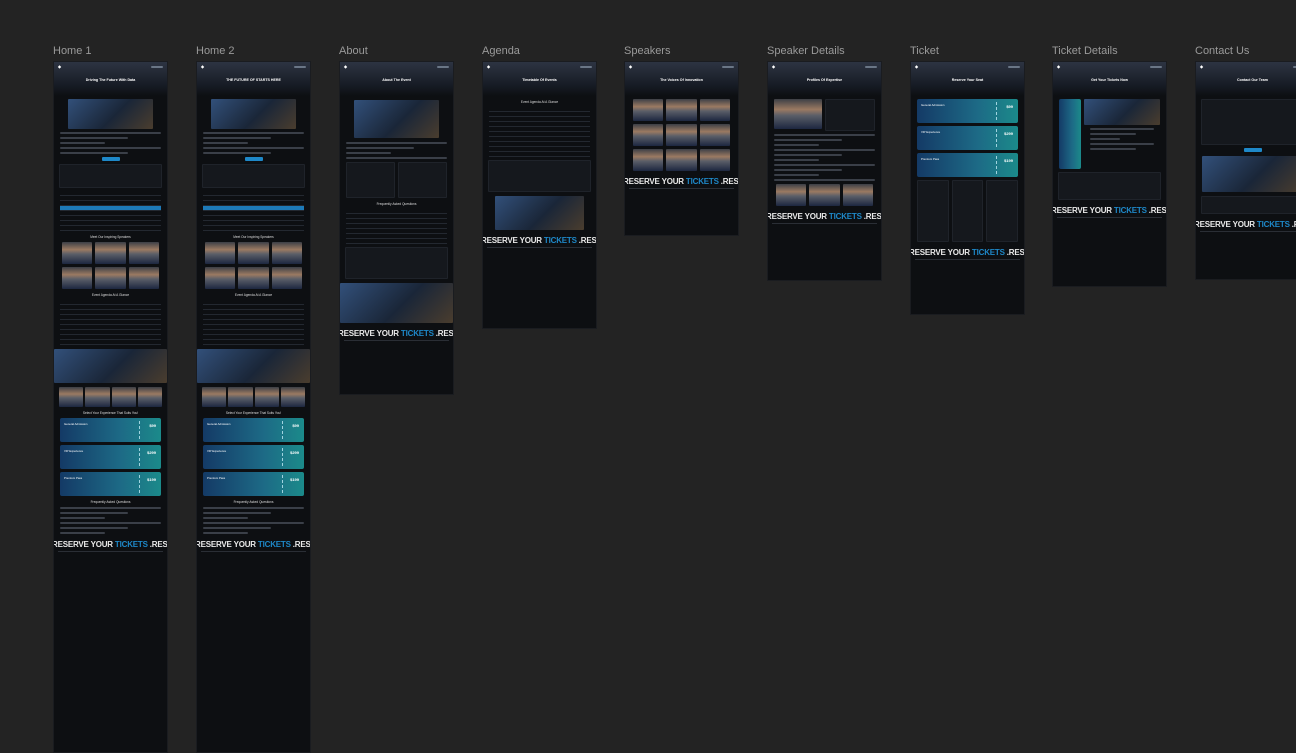  Describe the element at coordinates (396, 303) in the screenshot. I see `cta-image` at that location.